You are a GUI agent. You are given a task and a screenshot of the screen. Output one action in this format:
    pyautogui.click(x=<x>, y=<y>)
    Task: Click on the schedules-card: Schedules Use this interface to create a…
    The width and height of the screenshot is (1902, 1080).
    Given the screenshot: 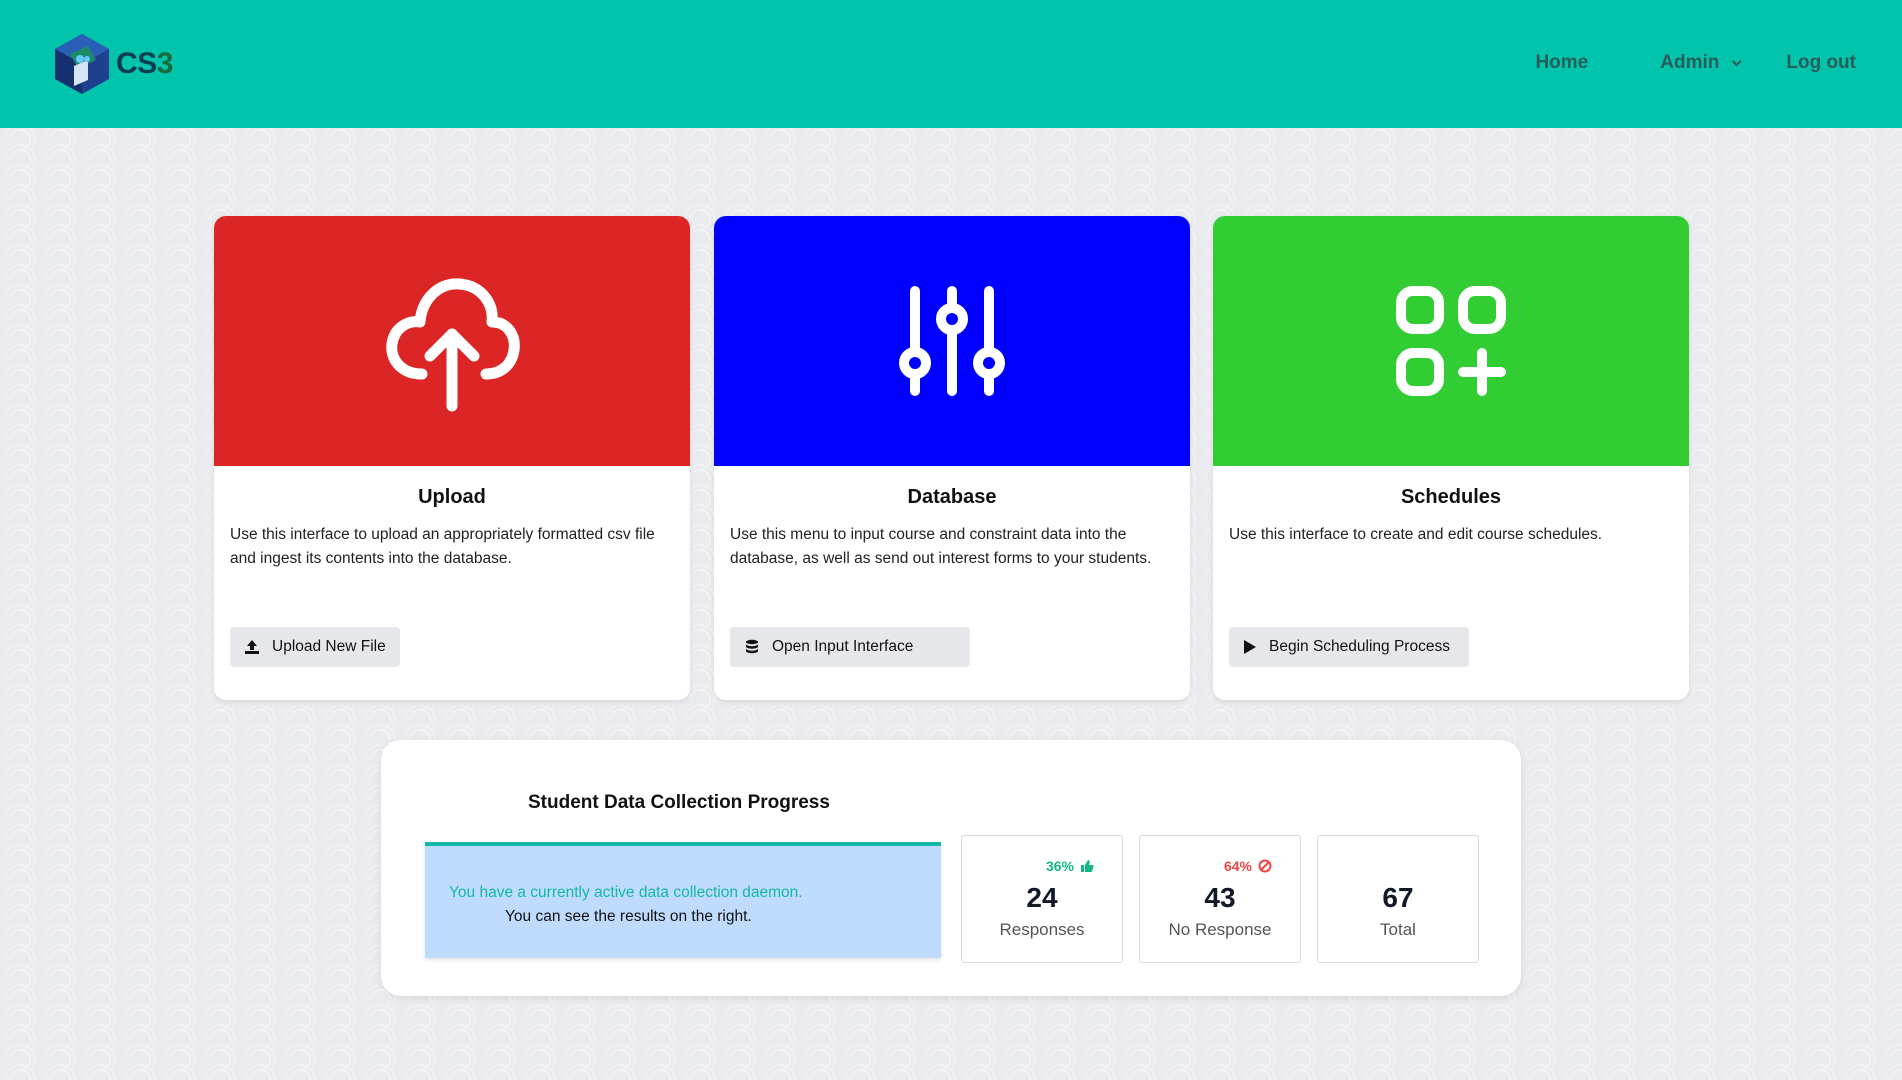 What is the action you would take?
    pyautogui.click(x=1451, y=458)
    